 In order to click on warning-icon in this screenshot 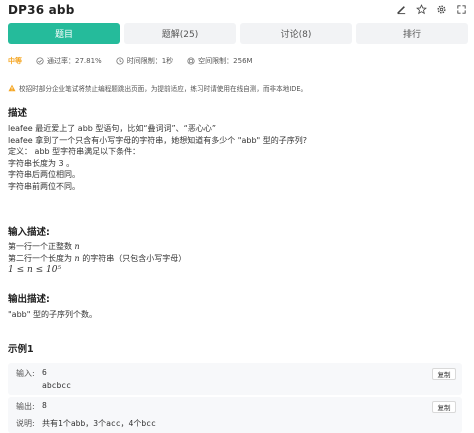, I will do `click(12, 88)`.